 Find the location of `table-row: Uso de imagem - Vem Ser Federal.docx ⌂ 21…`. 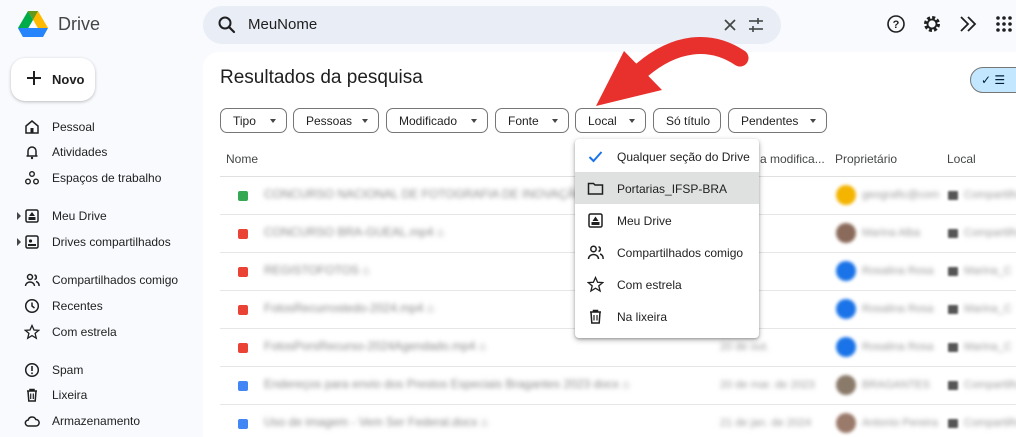

table-row: Uso de imagem - Vem Ser Federal.docx ⌂ 21… is located at coordinates (618, 421).